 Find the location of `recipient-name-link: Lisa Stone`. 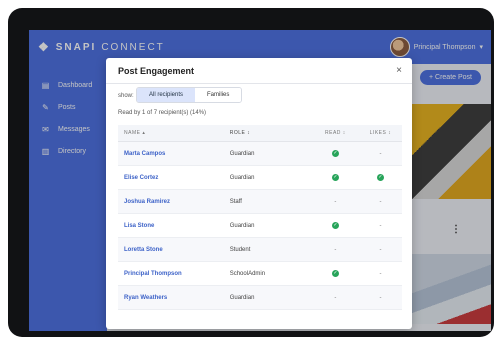

recipient-name-link: Lisa Stone is located at coordinates (174, 226).